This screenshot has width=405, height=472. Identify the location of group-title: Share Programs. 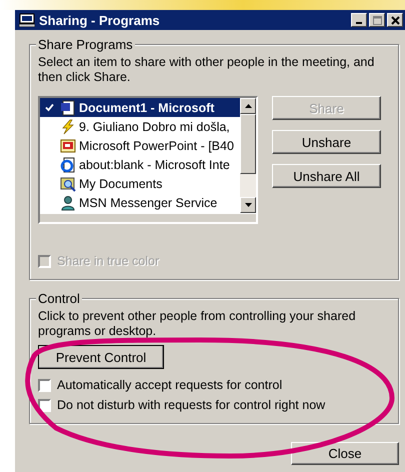
(85, 44).